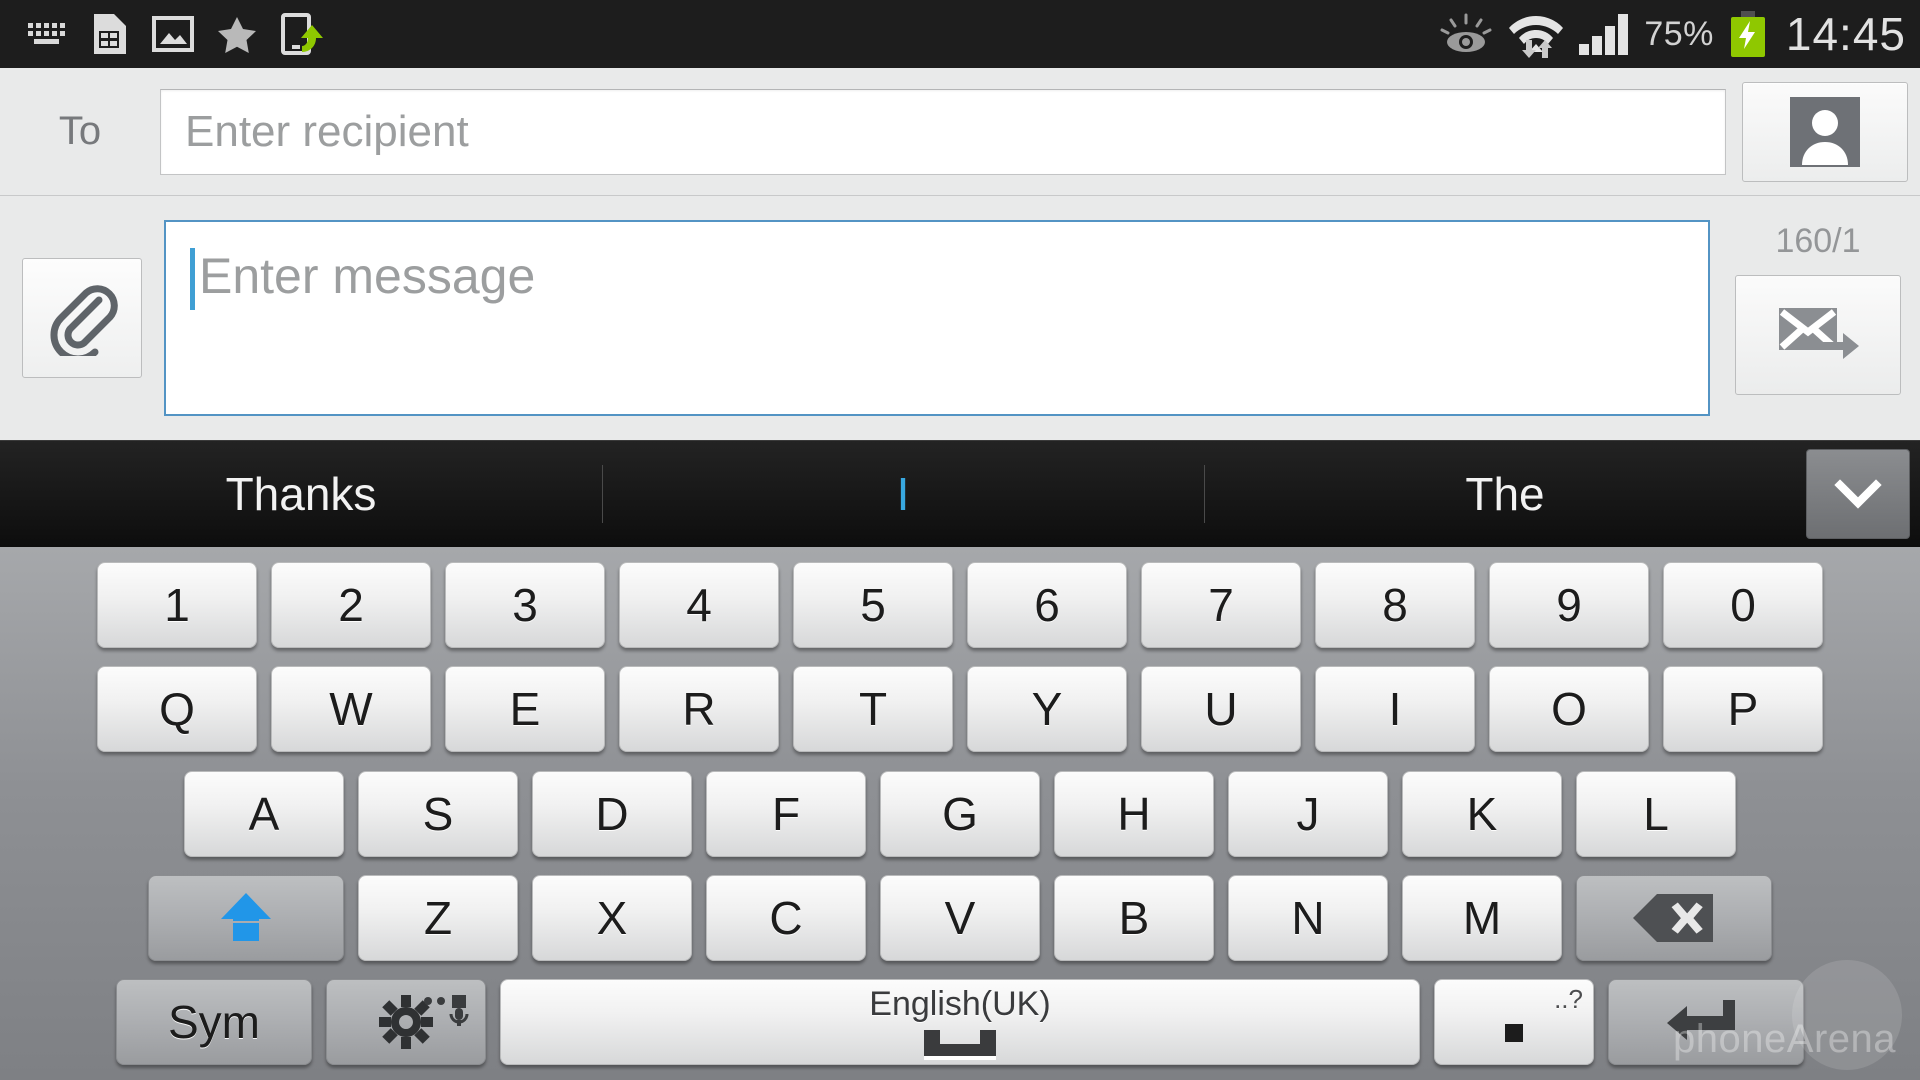 The width and height of the screenshot is (1920, 1080). Describe the element at coordinates (960, 605) in the screenshot. I see `keyboard-row-numbers: 1 2 3 4 5 6 7 8 9 0` at that location.